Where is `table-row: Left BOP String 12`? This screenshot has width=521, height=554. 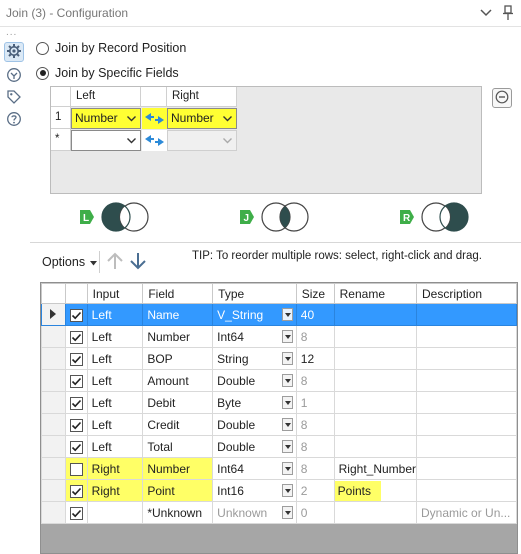 table-row: Left BOP String 12 is located at coordinates (279, 358).